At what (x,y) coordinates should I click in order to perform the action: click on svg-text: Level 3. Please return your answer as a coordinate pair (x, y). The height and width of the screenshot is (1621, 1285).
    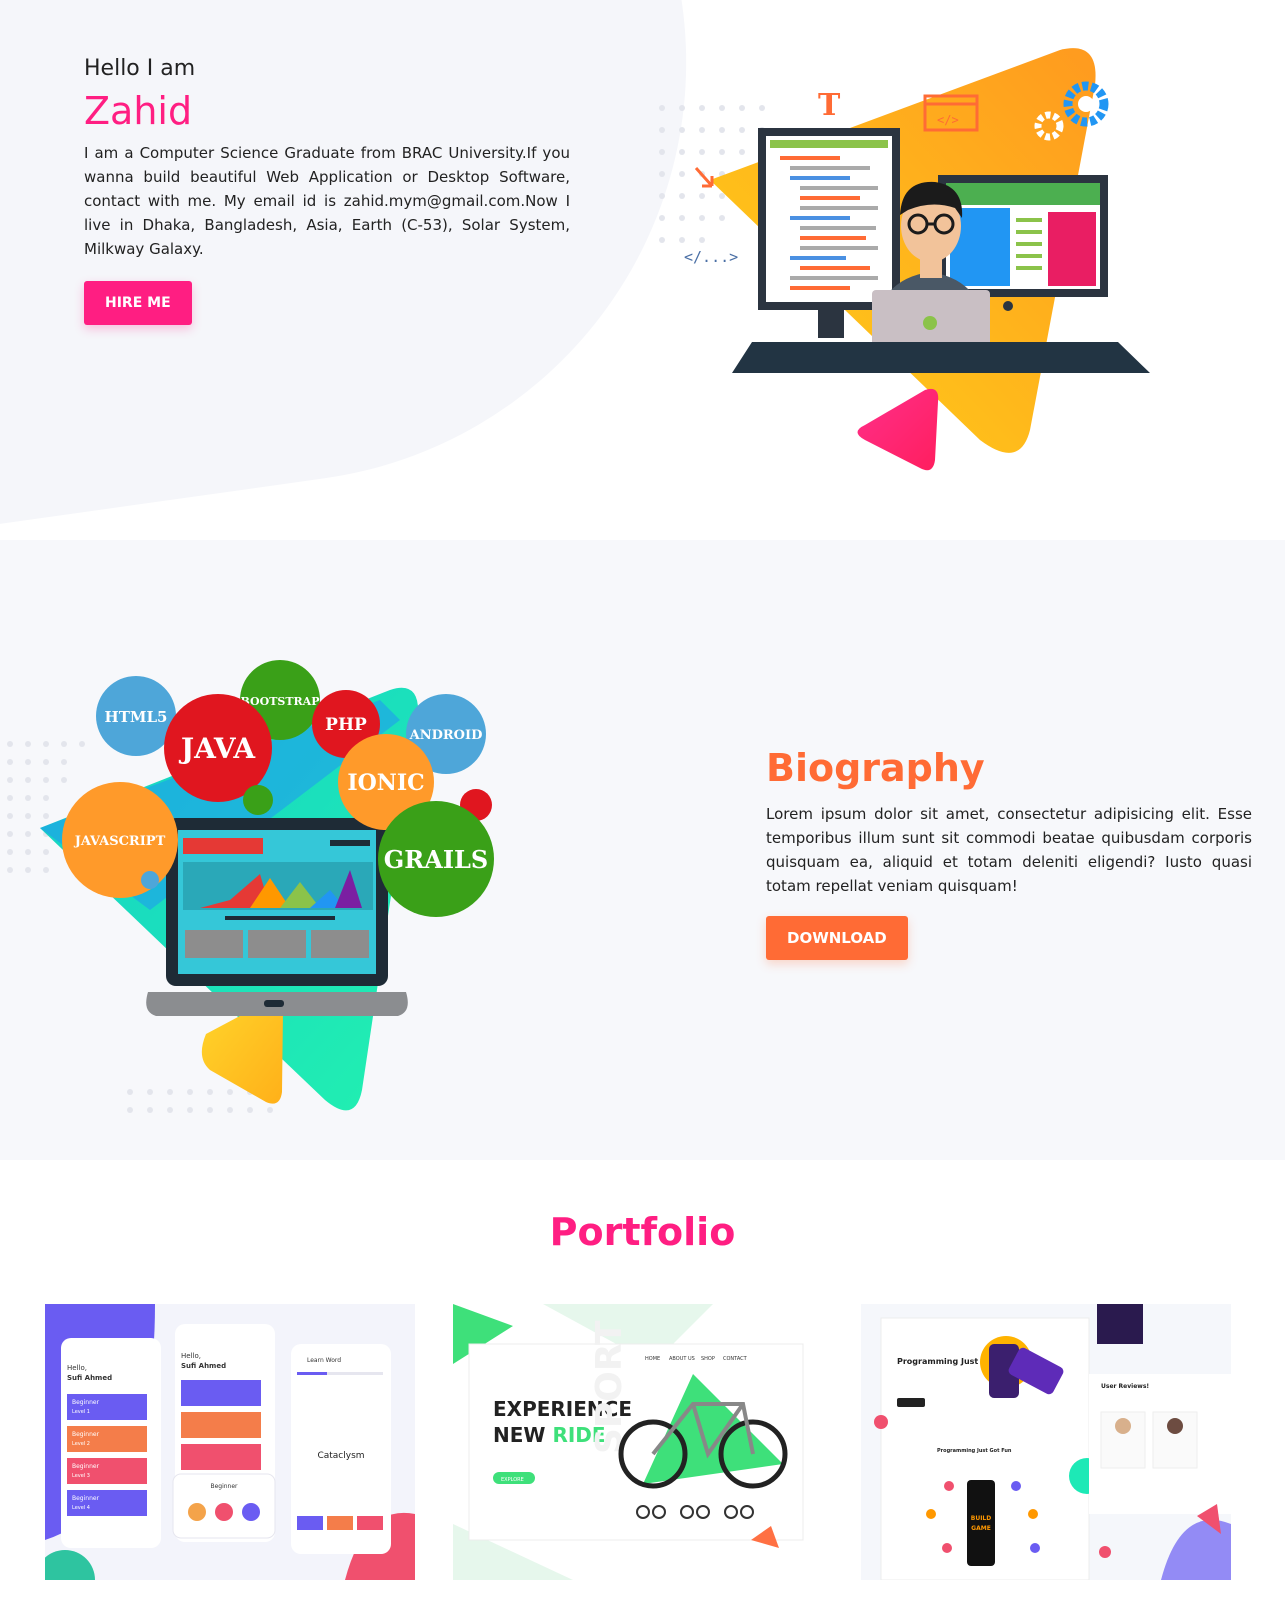
    Looking at the image, I should click on (81, 1476).